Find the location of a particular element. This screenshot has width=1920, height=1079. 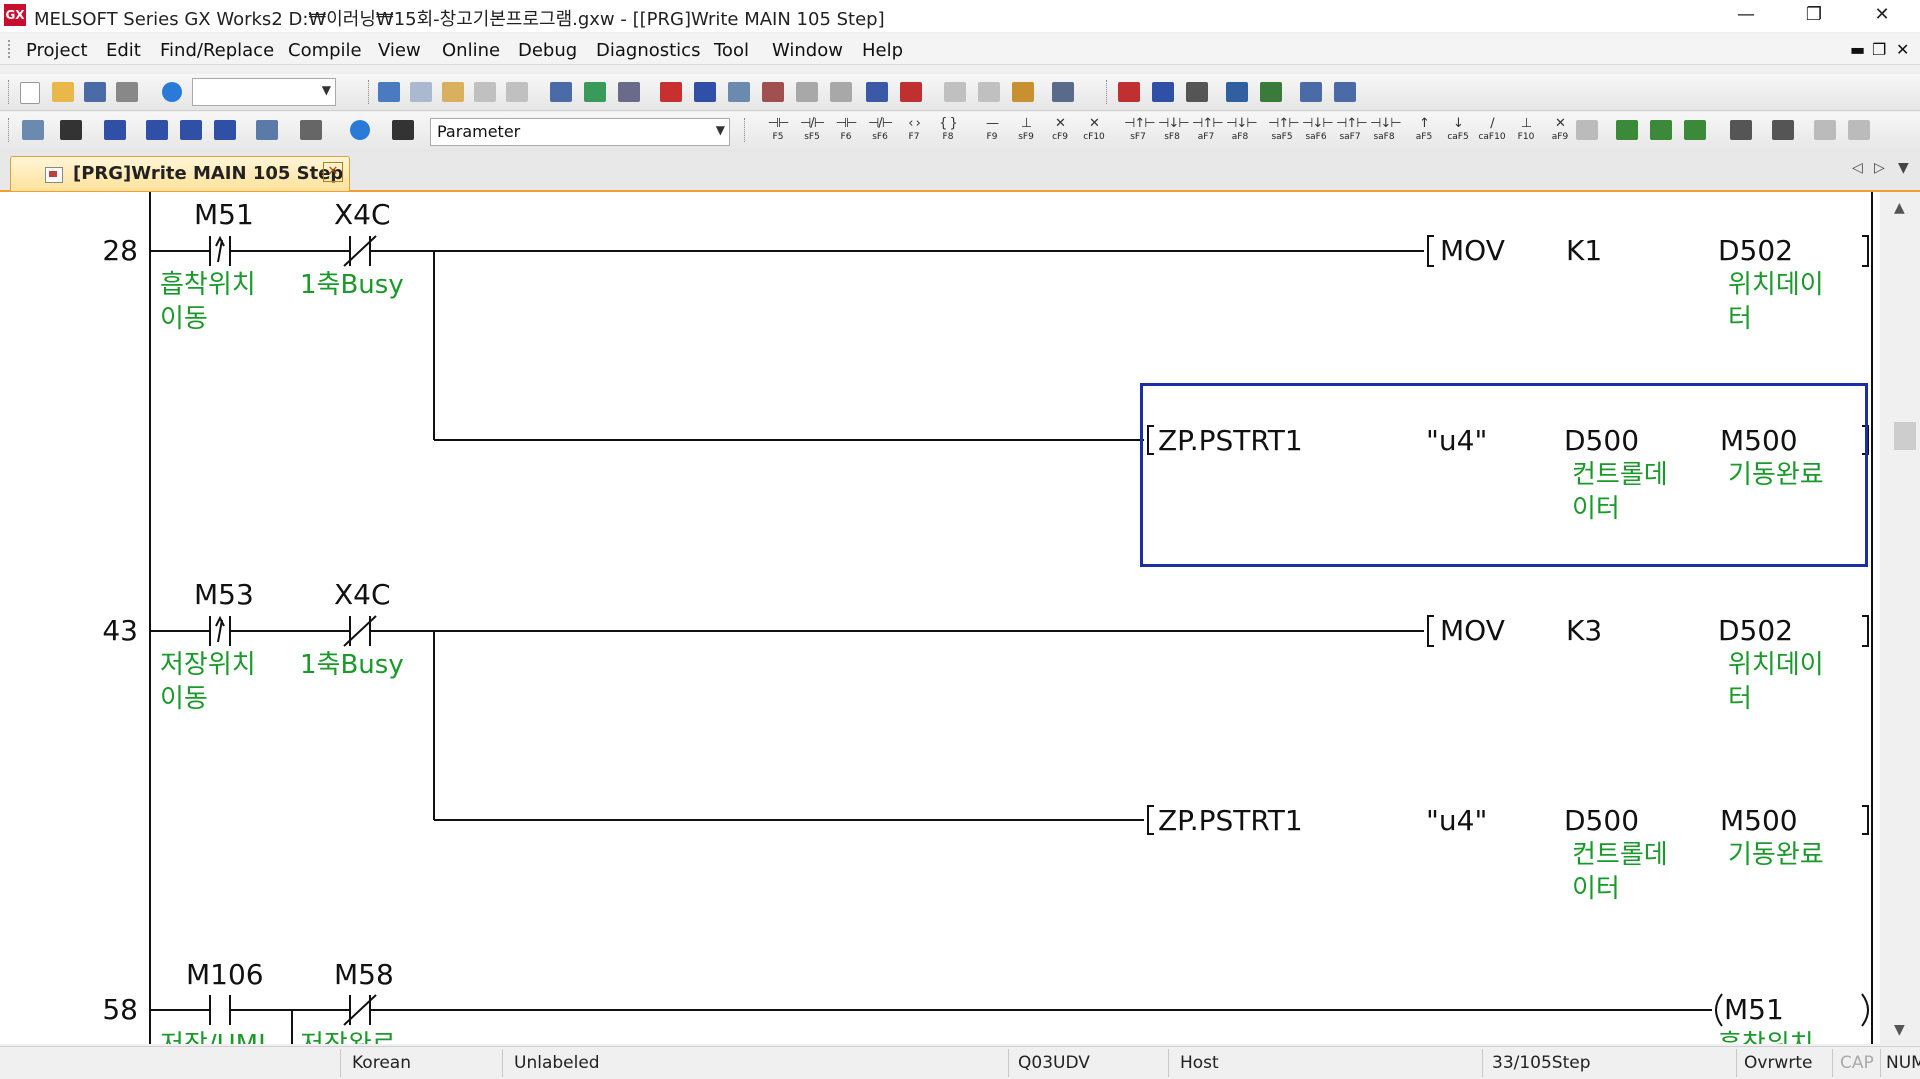

instruction-arg: M500 is located at coordinates (1759, 820).